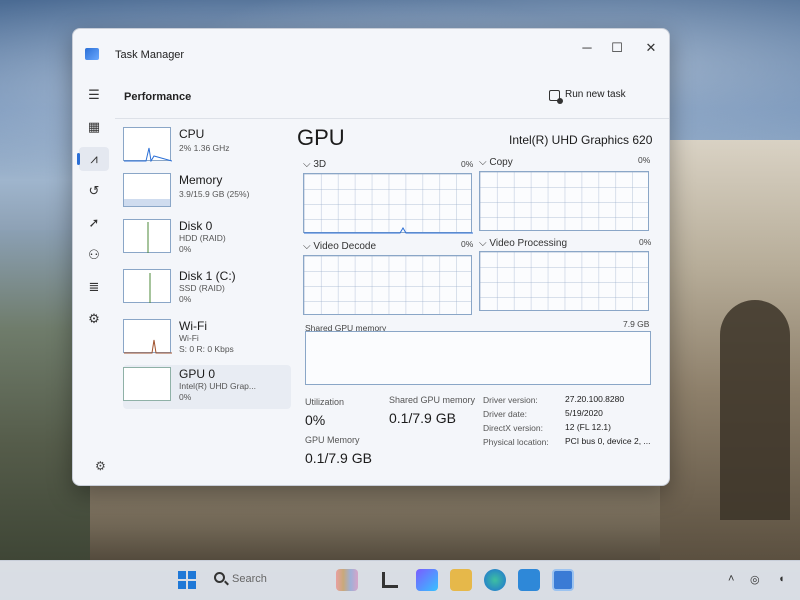  I want to click on perf-item-detail: SSD (RAID), so click(202, 288).